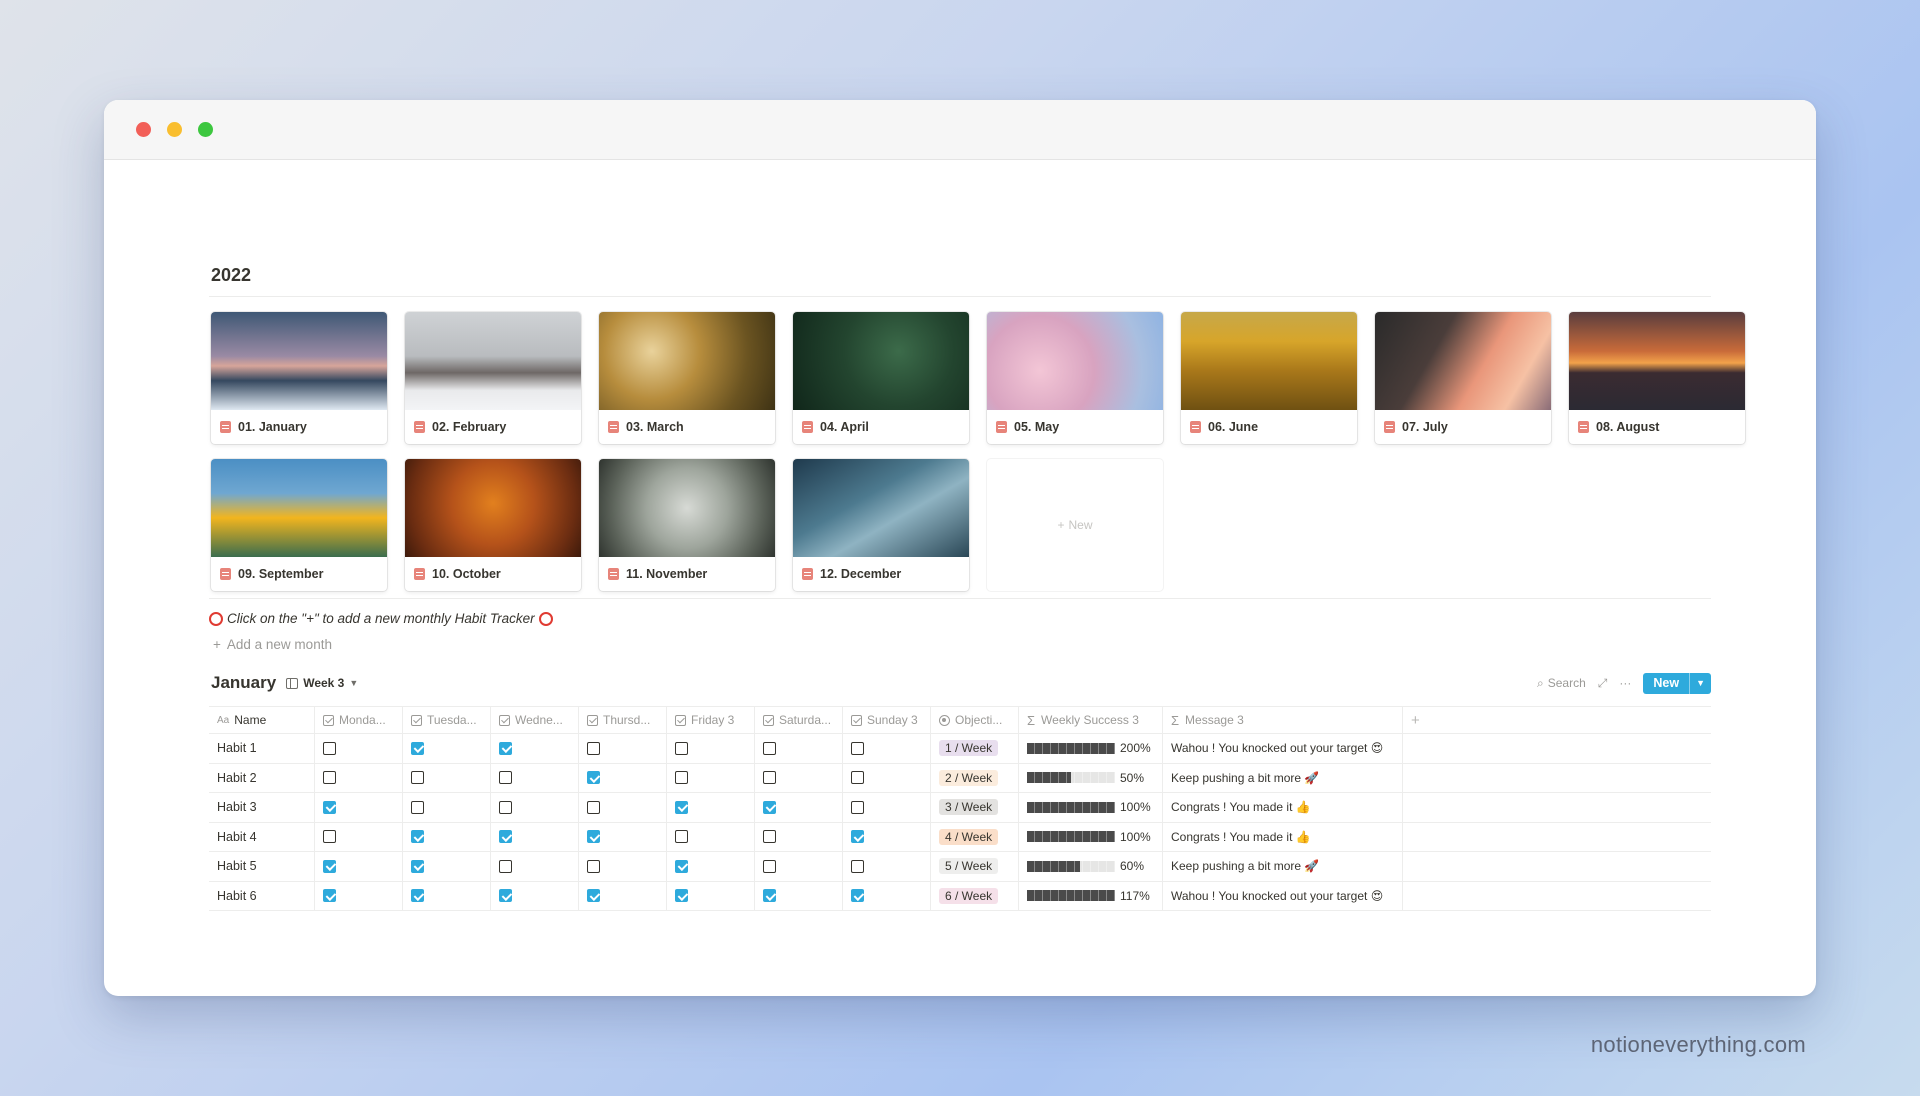 The width and height of the screenshot is (1920, 1096). I want to click on month-card: 12. December, so click(881, 525).